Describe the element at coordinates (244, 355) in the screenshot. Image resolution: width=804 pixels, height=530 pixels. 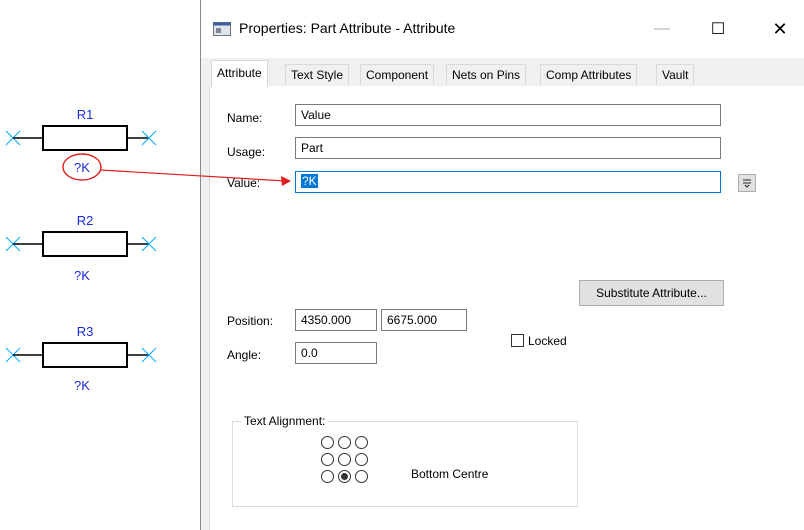
I see `angle-label: Angle:` at that location.